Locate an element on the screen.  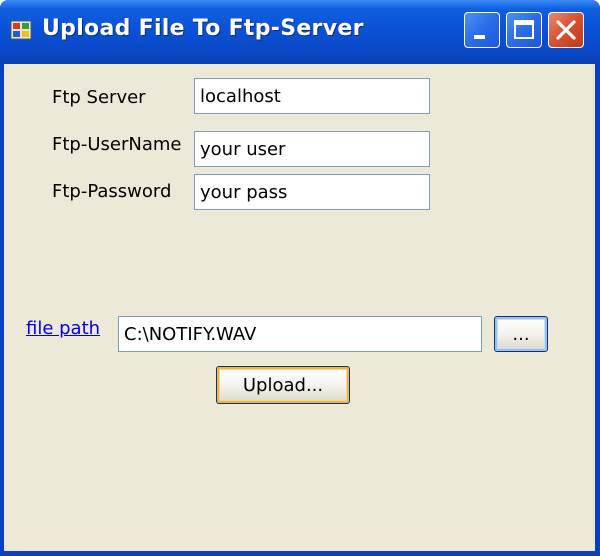
title-bar: Upload File To Ftp-Server is located at coordinates (300, 32).